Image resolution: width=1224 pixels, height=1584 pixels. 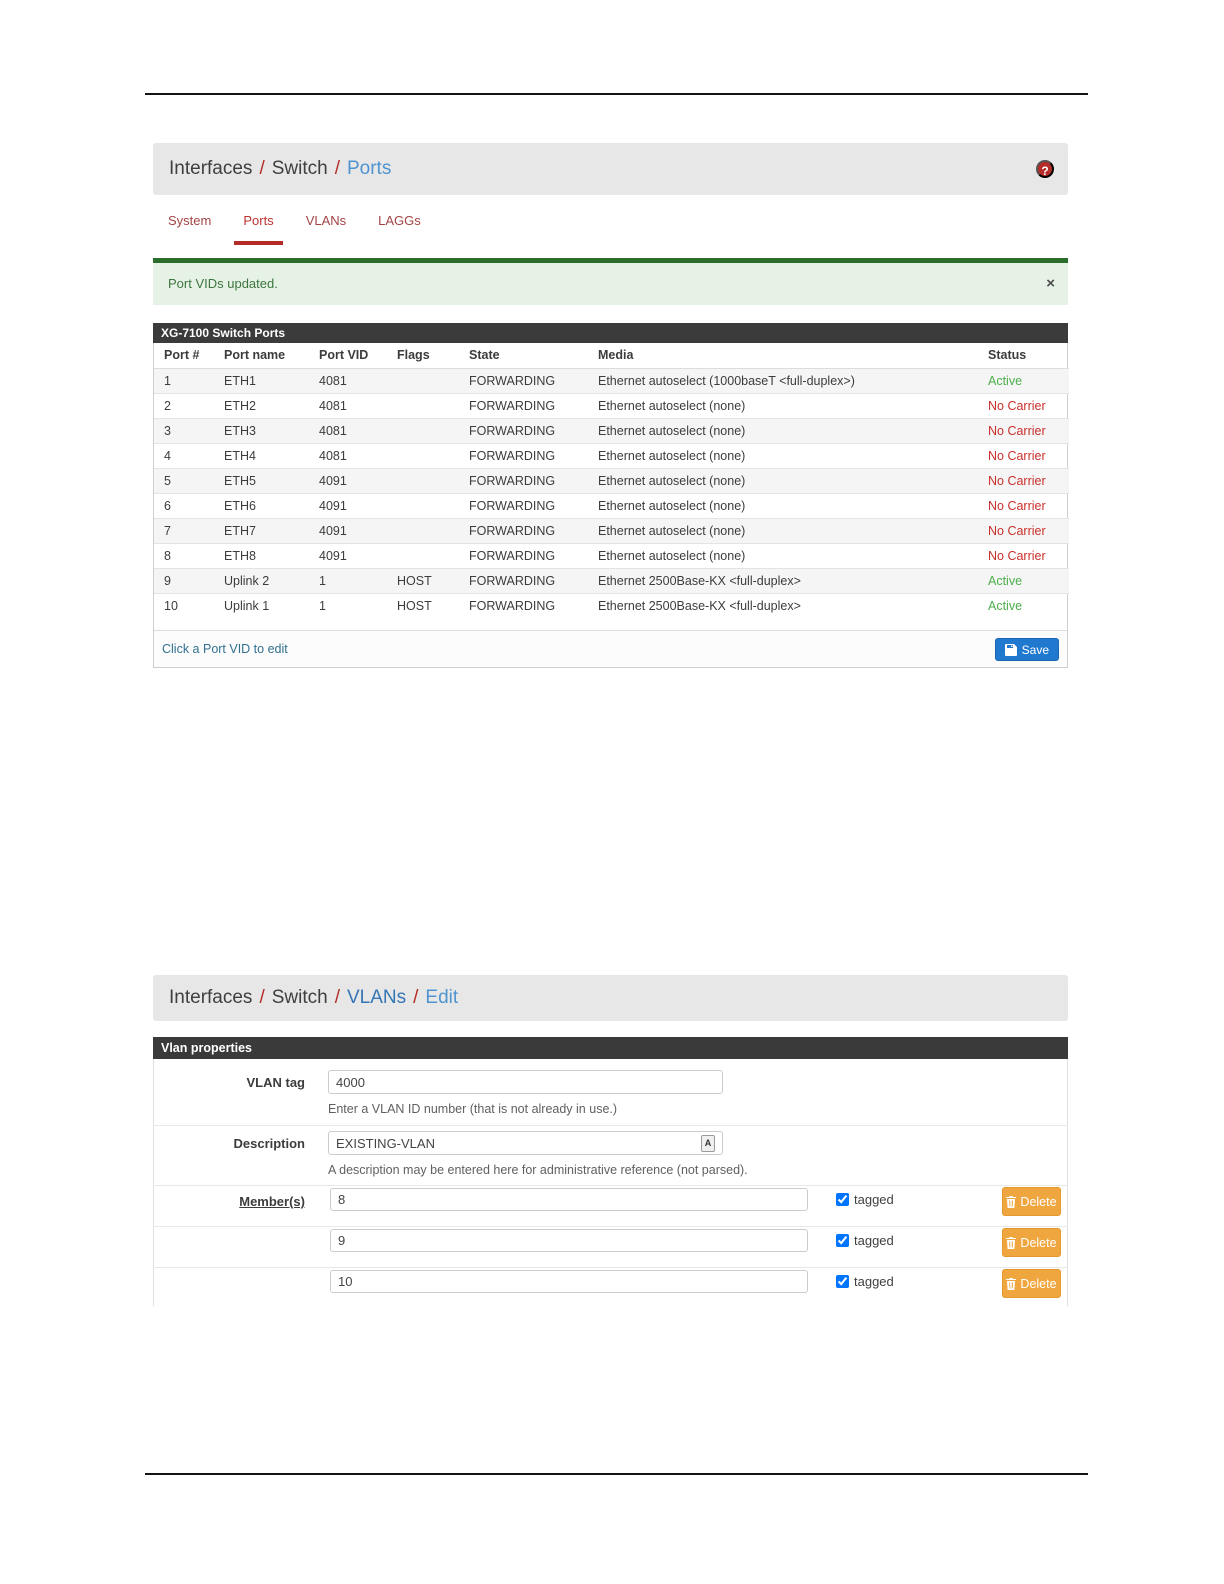 I want to click on tagged-label: tagged, so click(x=874, y=1199).